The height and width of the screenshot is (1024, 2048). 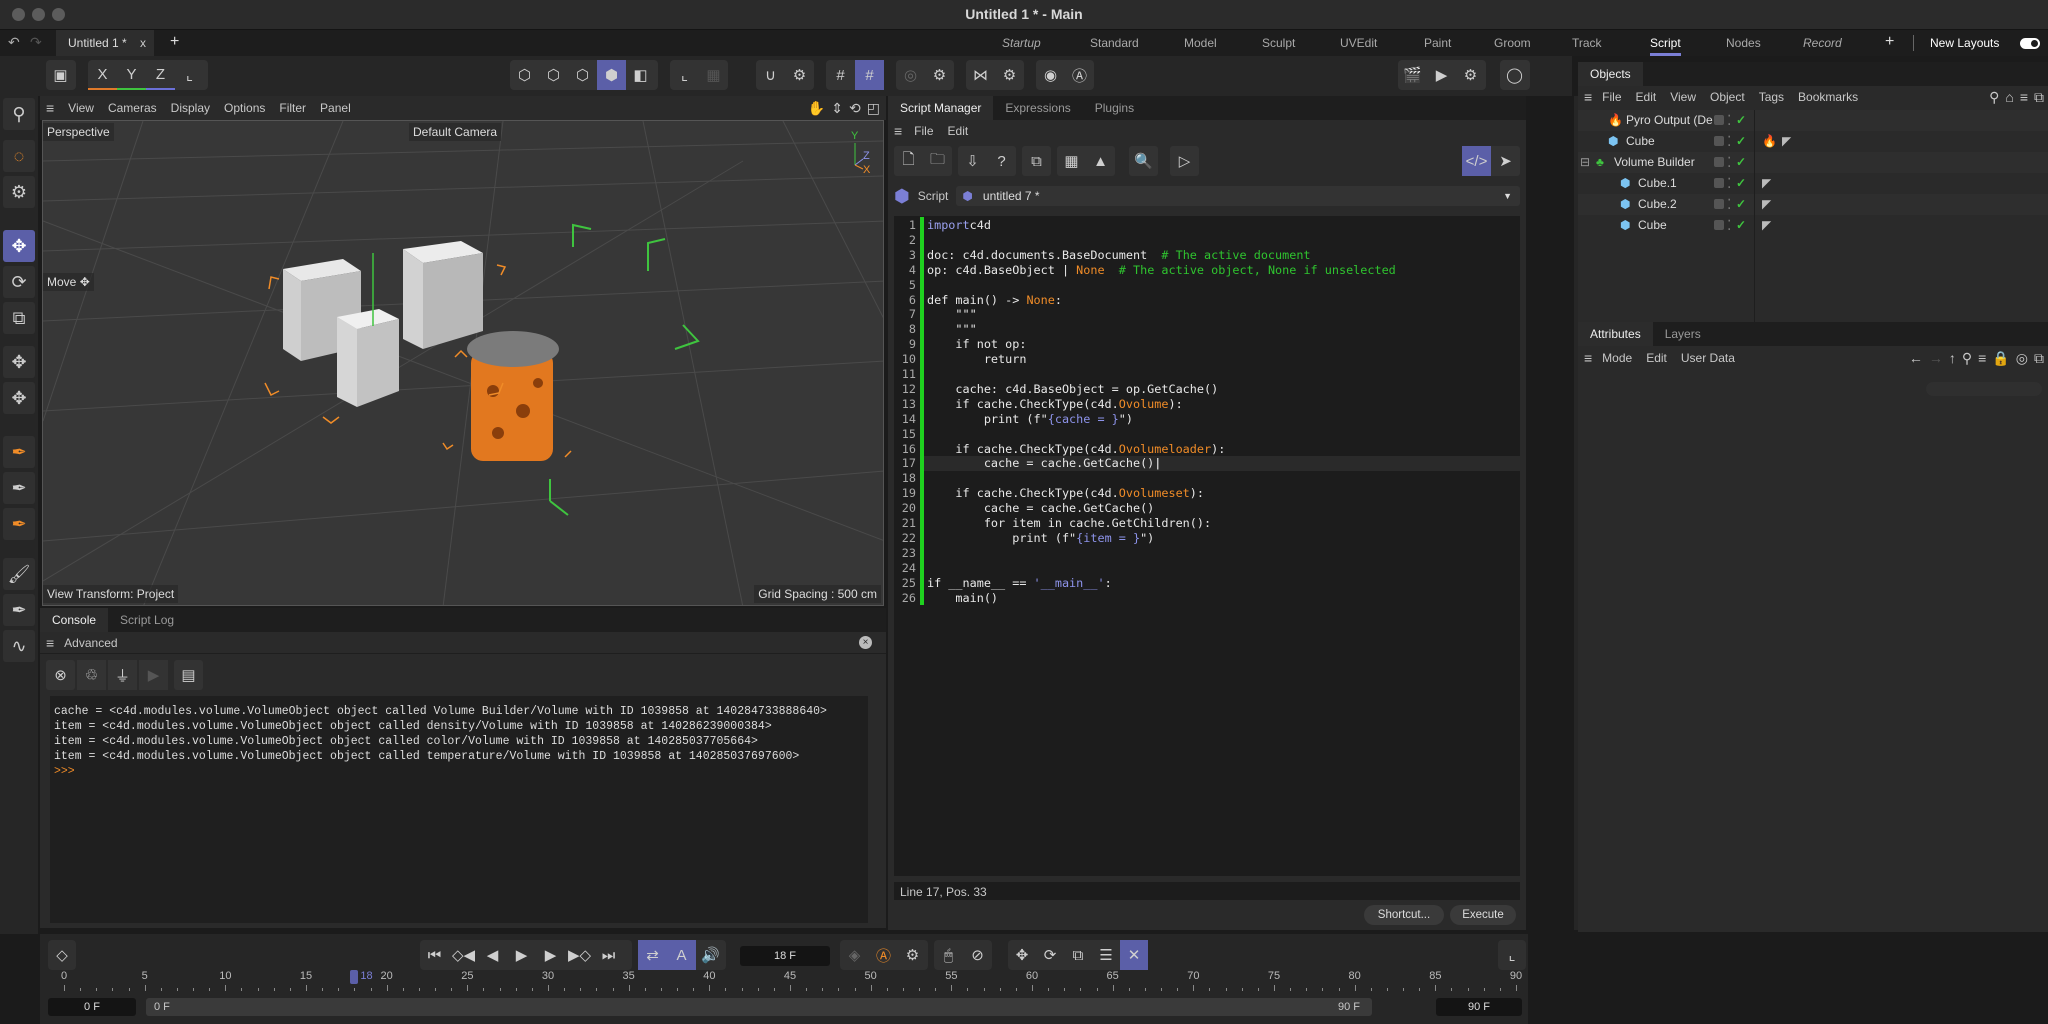 What do you see at coordinates (1669, 120) in the screenshot?
I see `object-name: Pyro Output (De` at bounding box center [1669, 120].